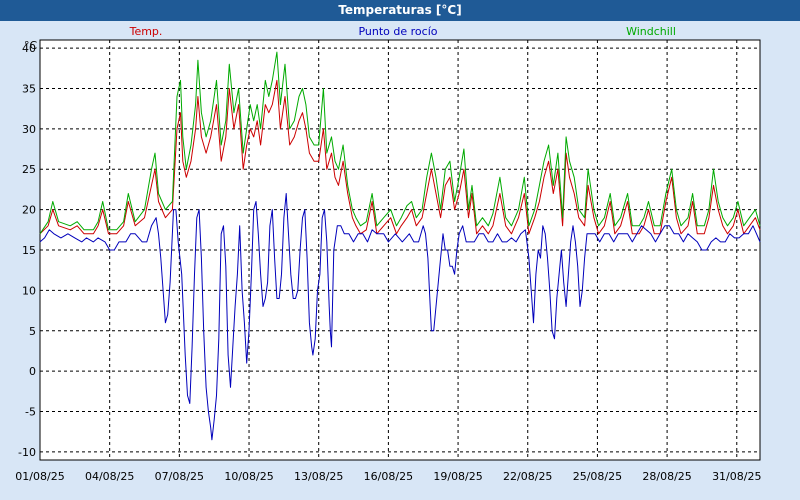  I want to click on y-tick-label: 20, so click(29, 210).